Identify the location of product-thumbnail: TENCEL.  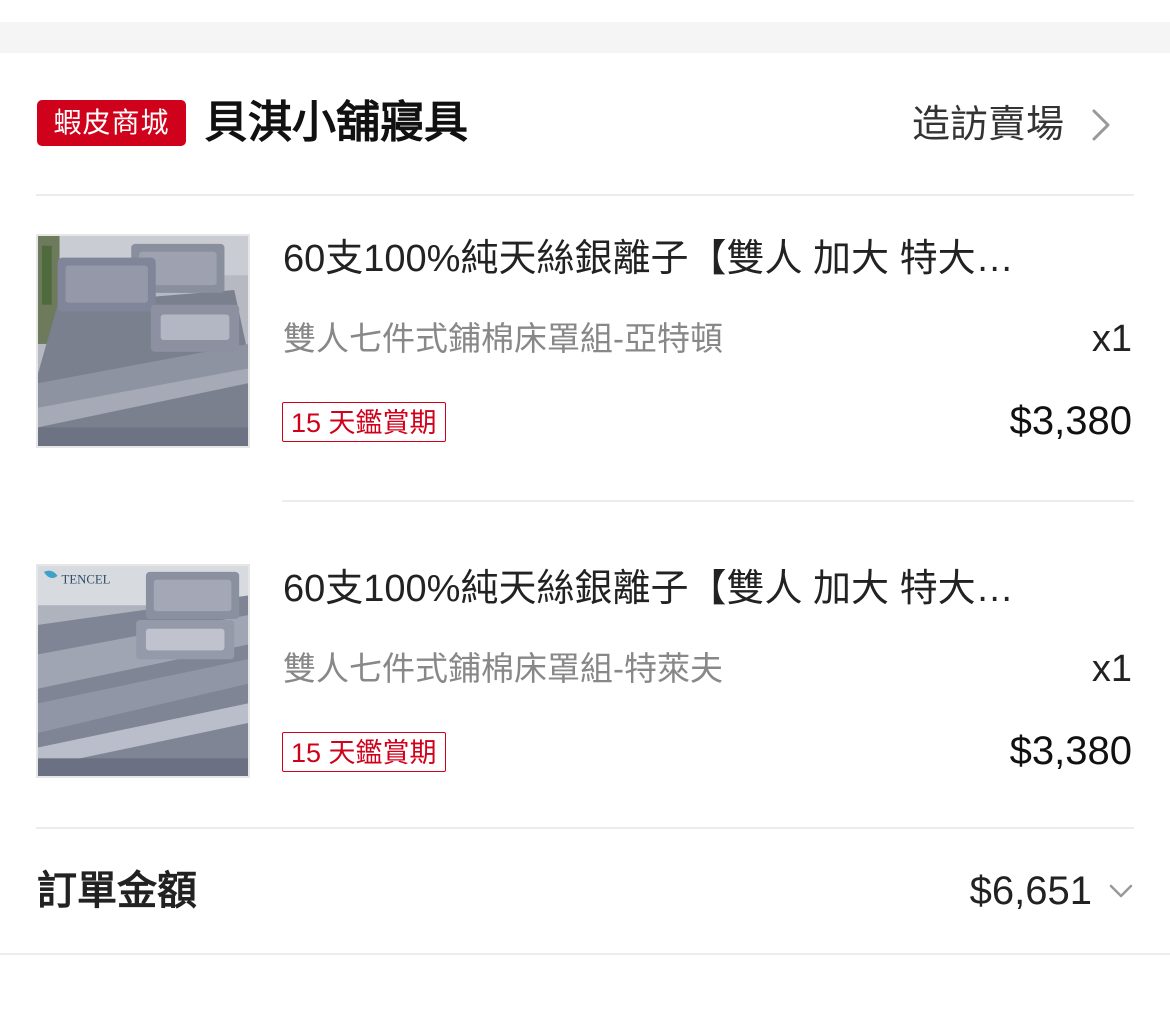
(143, 671).